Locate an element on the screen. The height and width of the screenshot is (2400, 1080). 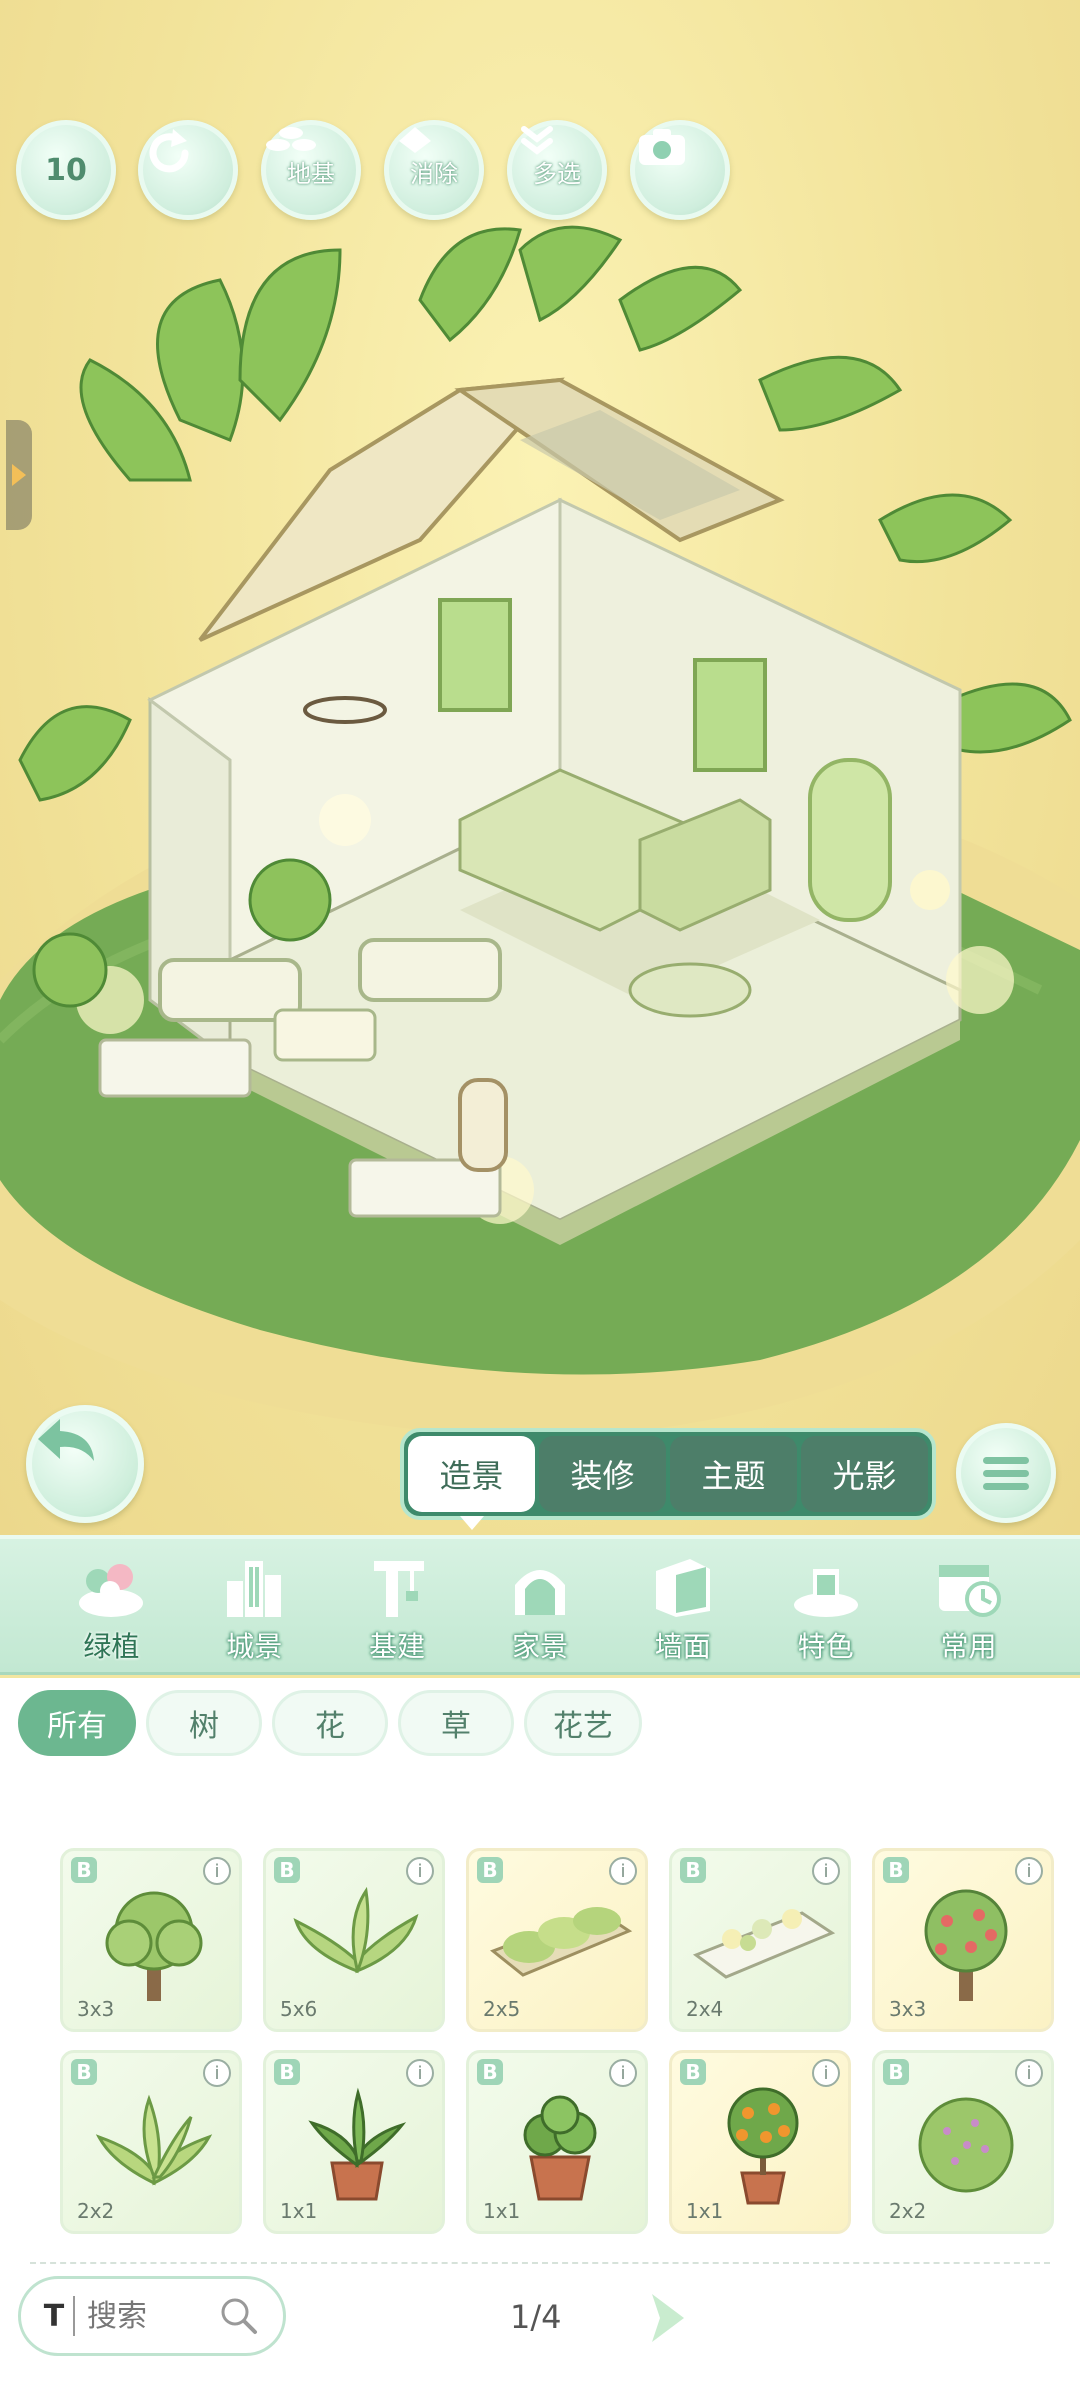
arrow-right-icon is located at coordinates (19, 475).